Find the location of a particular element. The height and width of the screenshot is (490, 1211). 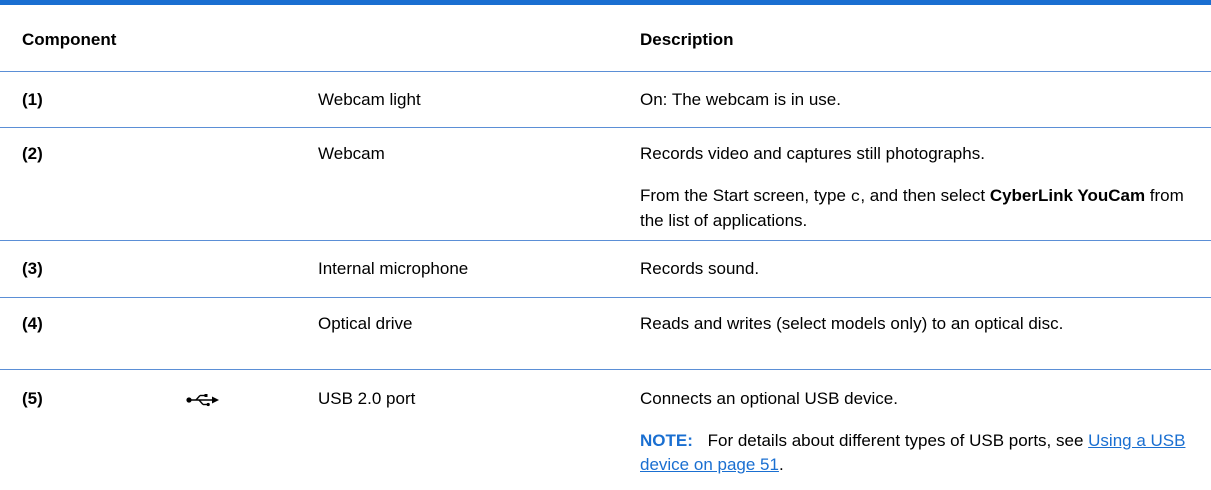

row-component-name: Webcam is located at coordinates (351, 153).